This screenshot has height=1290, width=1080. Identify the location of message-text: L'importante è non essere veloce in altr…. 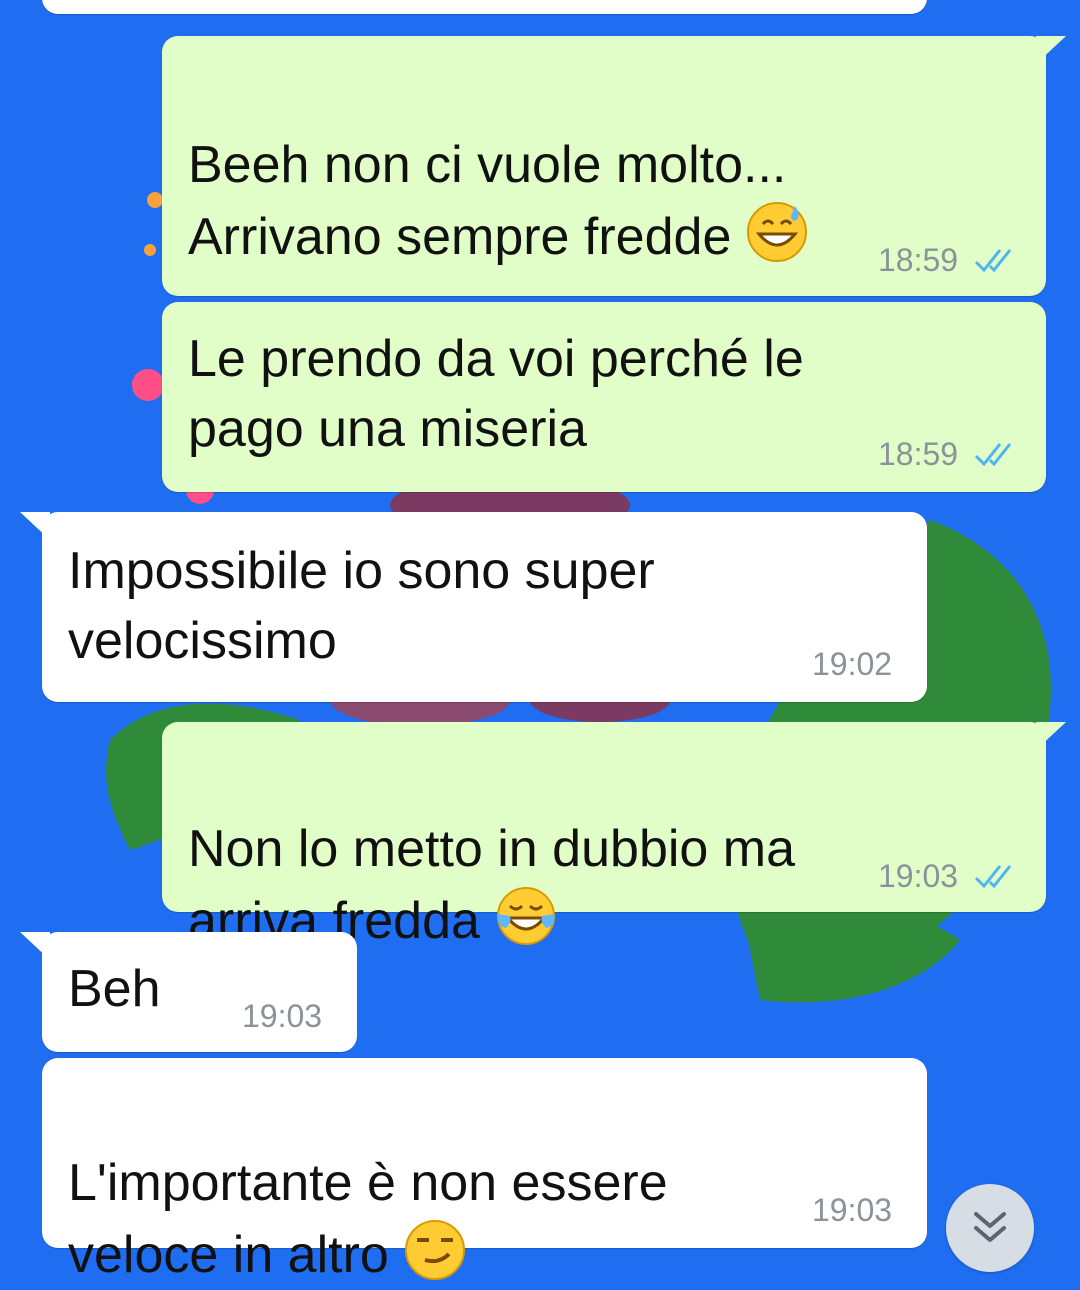
(368, 1219).